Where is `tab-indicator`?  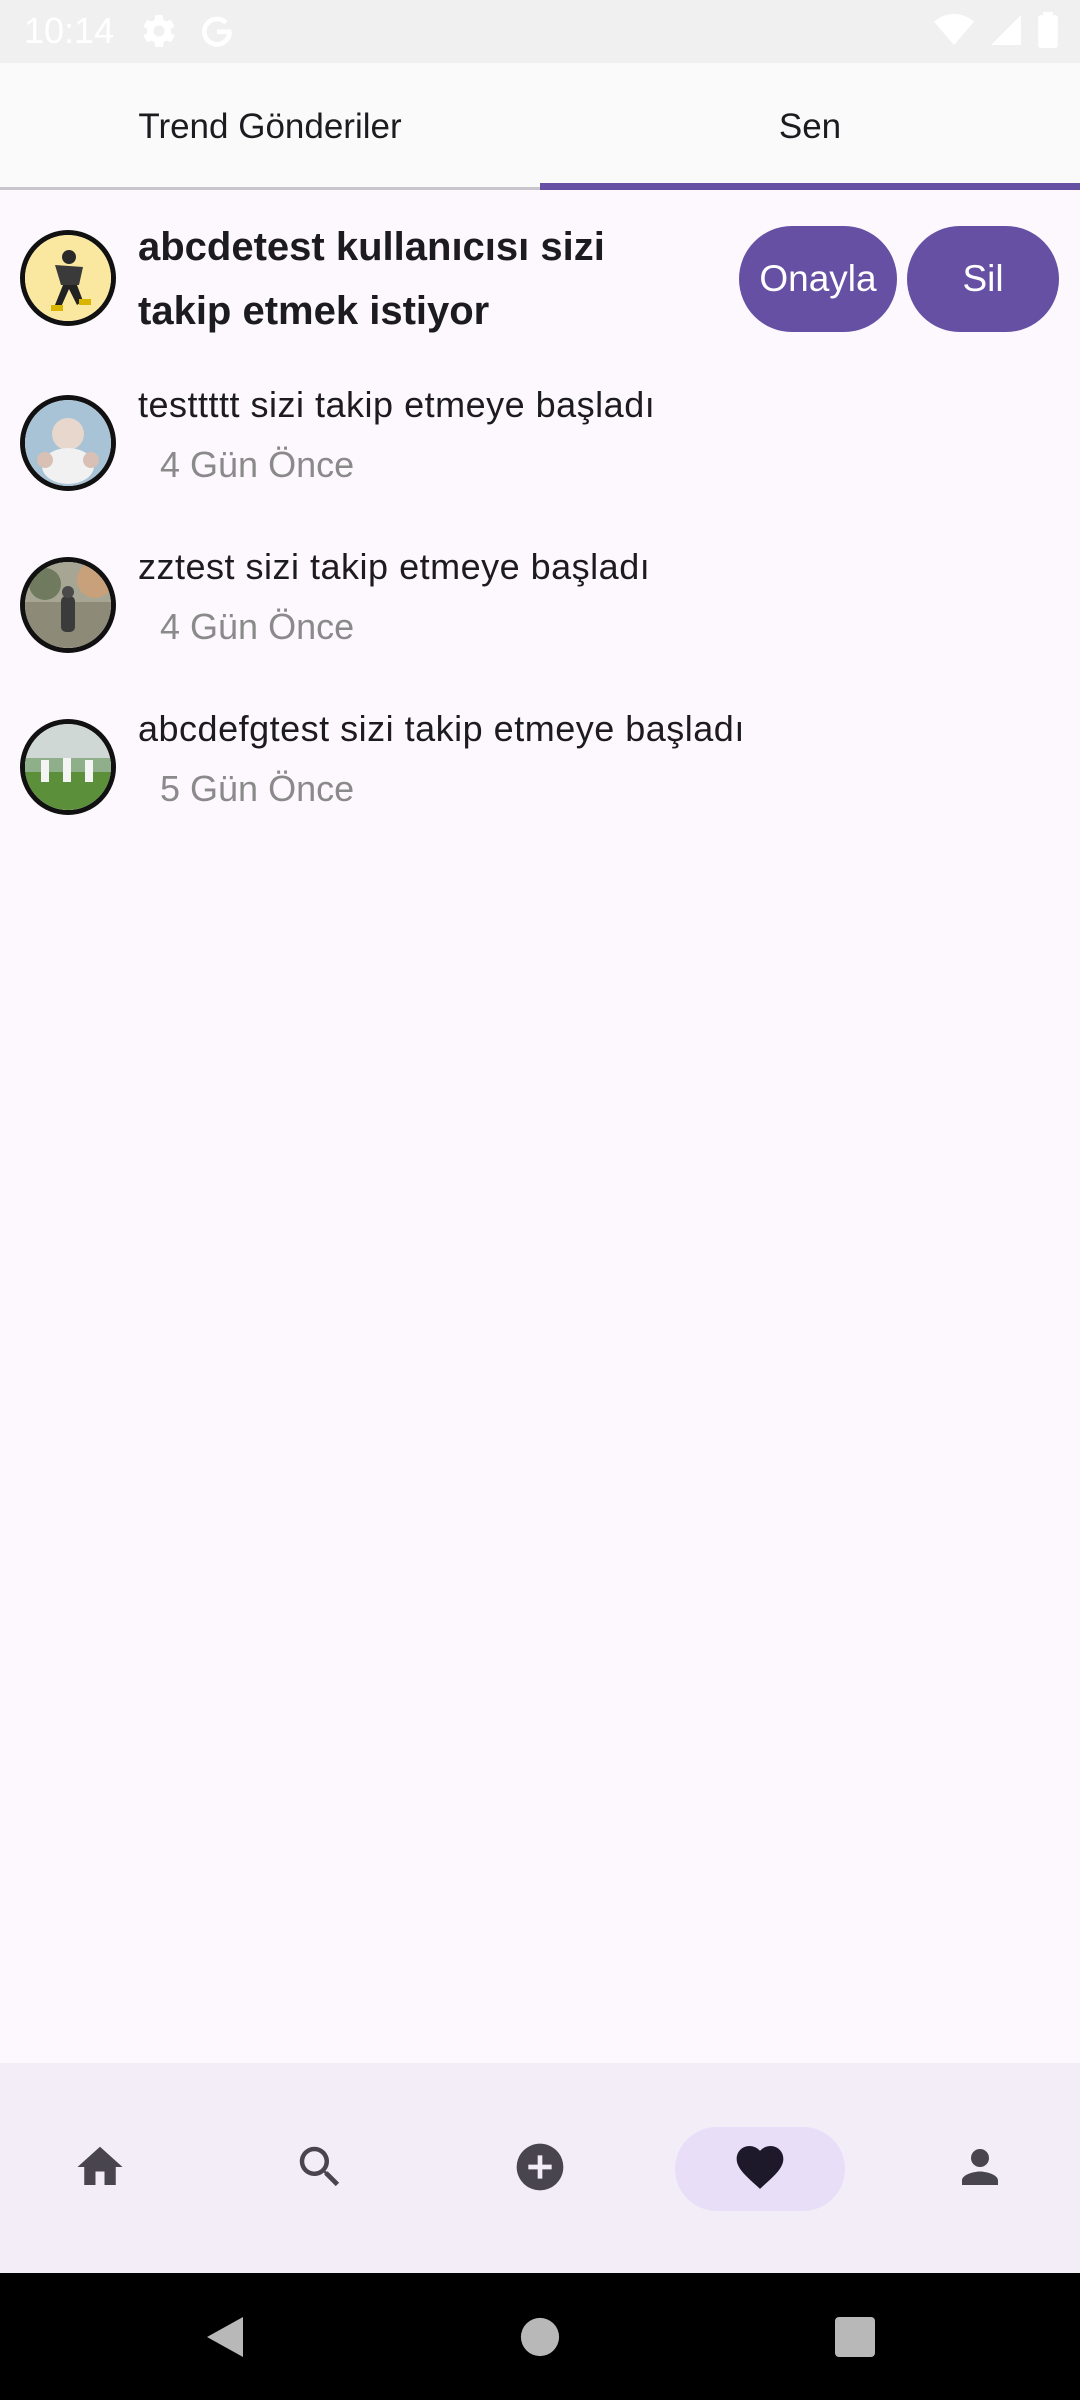 tab-indicator is located at coordinates (810, 186).